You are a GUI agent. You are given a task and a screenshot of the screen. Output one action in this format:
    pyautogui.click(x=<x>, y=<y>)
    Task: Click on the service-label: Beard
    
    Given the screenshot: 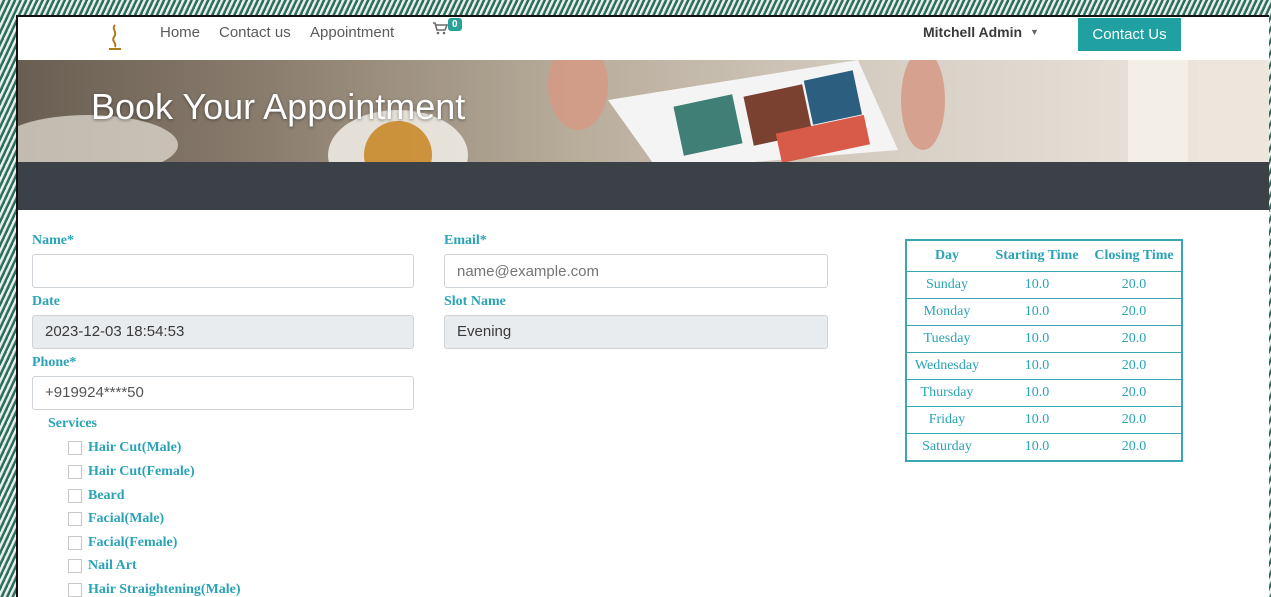 What is the action you would take?
    pyautogui.click(x=106, y=495)
    